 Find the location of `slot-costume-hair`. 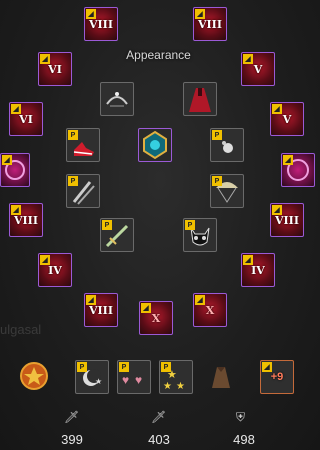

slot-costume-hair is located at coordinates (117, 99).